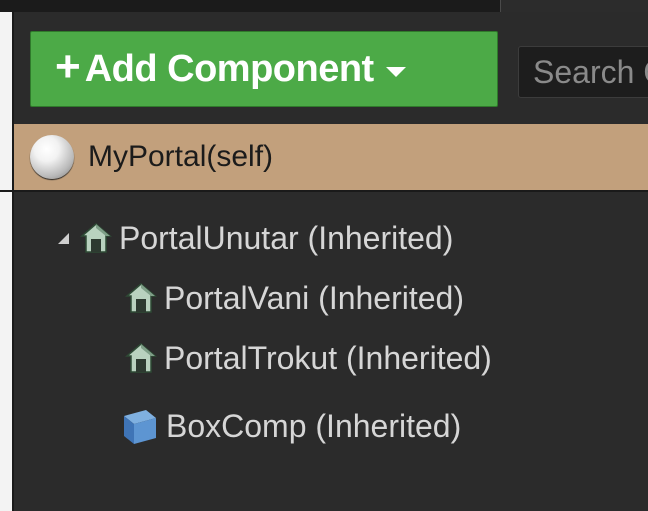  Describe the element at coordinates (52, 157) in the screenshot. I see `actor-sphere-icon` at that location.